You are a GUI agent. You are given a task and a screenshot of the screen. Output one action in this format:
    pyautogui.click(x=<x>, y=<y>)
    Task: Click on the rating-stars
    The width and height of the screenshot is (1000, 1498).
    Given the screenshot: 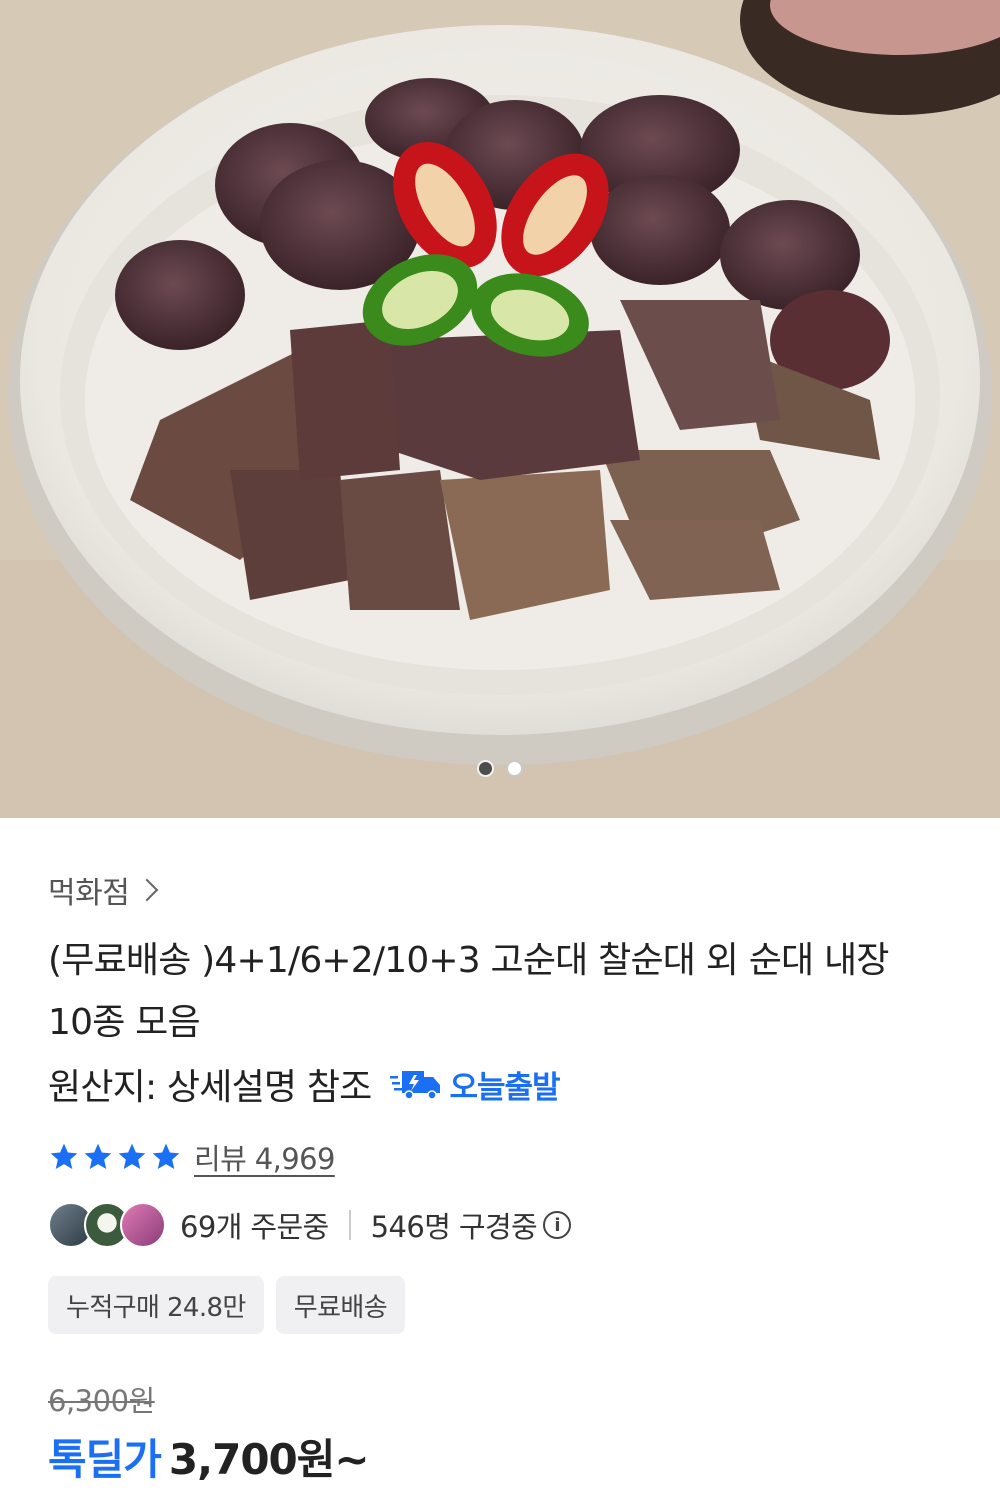 What is the action you would take?
    pyautogui.click(x=115, y=1157)
    